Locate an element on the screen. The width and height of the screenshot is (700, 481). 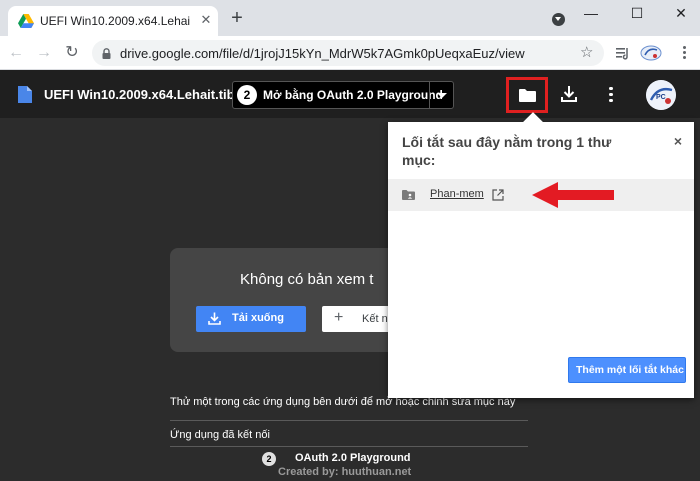
maximize-button: ☐ is located at coordinates (637, 13).